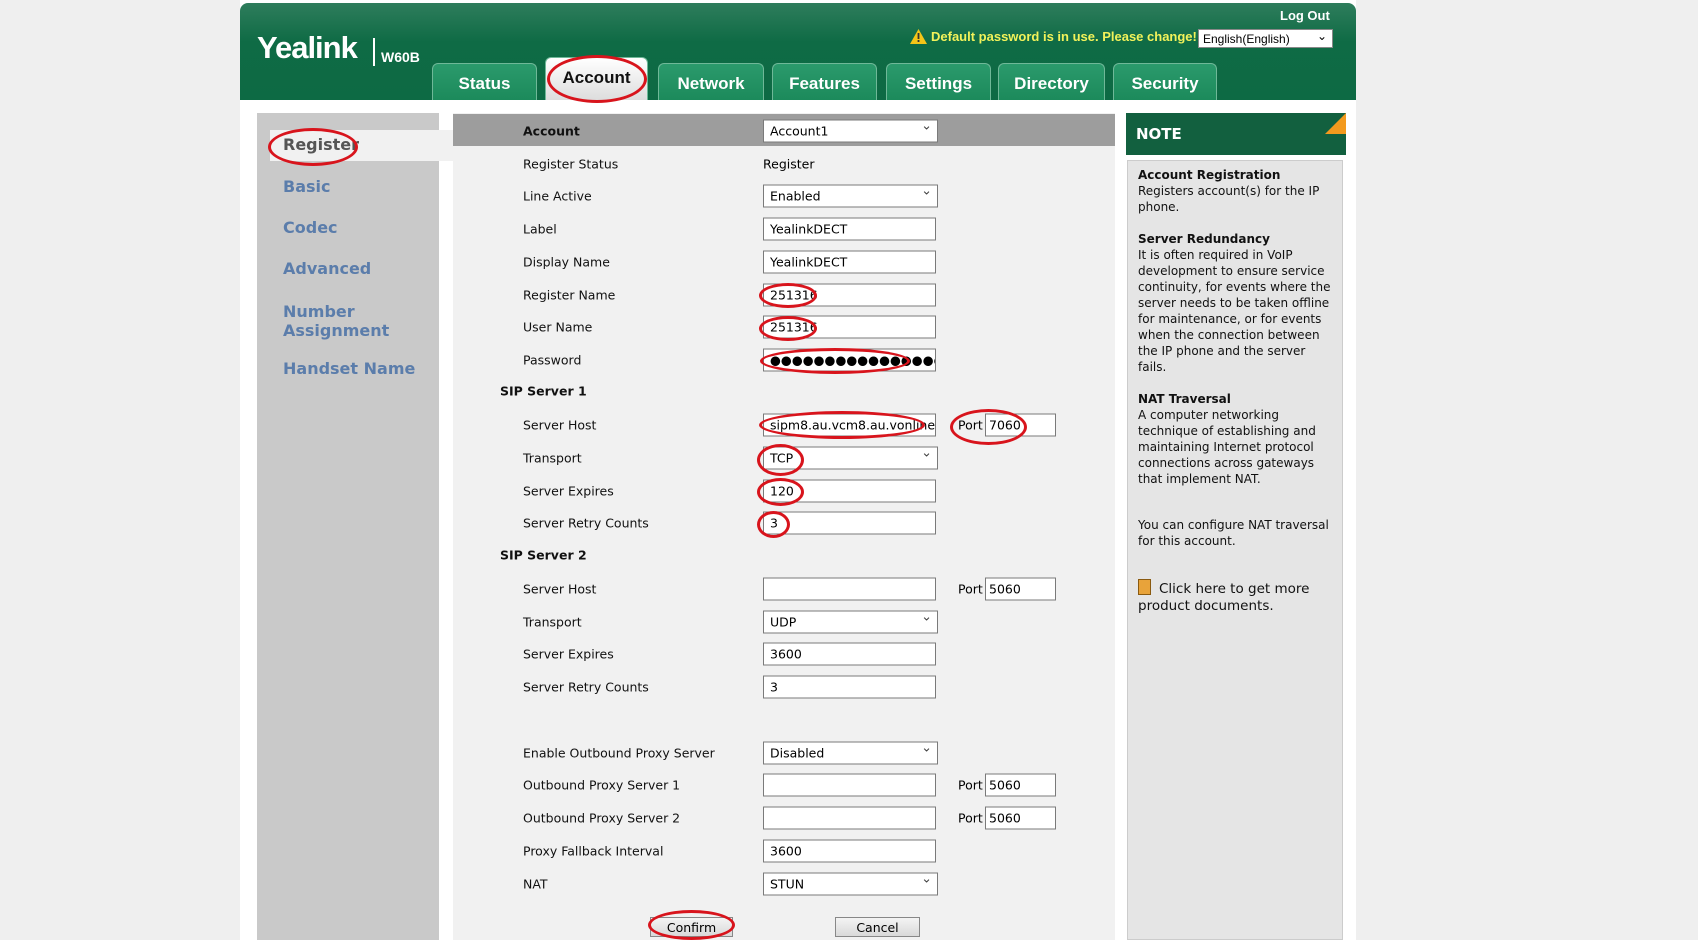 This screenshot has height=940, width=1698. I want to click on label-outbound-proxy-server-2: Outbound Proxy Server 2, so click(602, 818).